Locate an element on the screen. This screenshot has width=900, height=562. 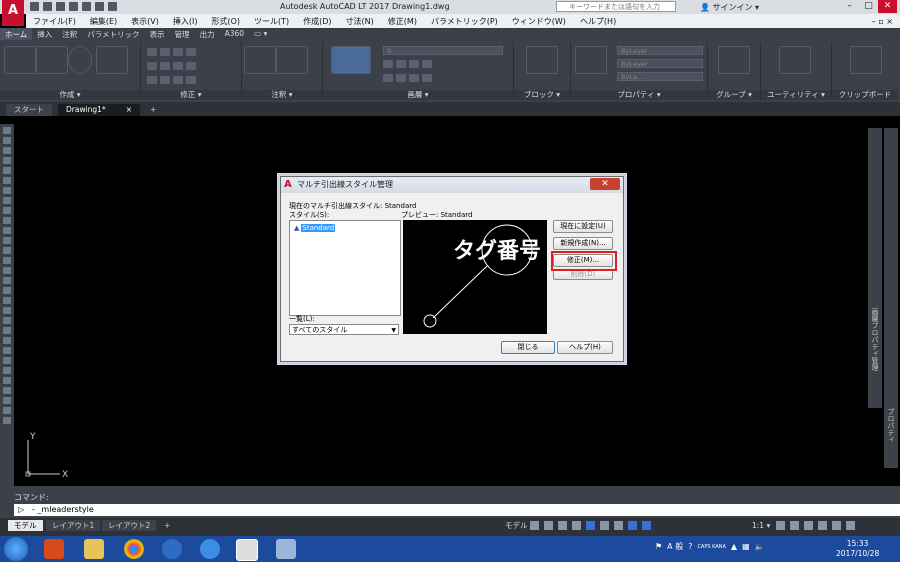
layer-properties-icon is located at coordinates (351, 60).